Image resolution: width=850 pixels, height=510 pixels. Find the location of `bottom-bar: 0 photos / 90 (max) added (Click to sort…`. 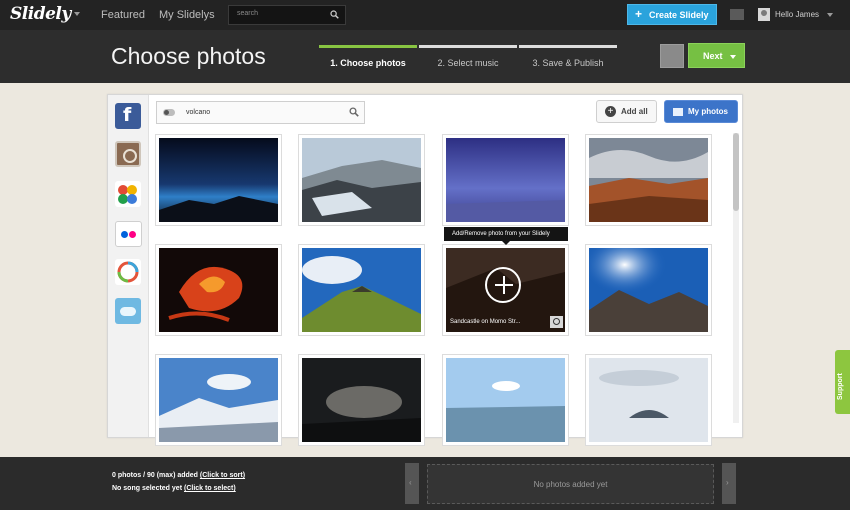

bottom-bar: 0 photos / 90 (max) added (Click to sort… is located at coordinates (425, 483).